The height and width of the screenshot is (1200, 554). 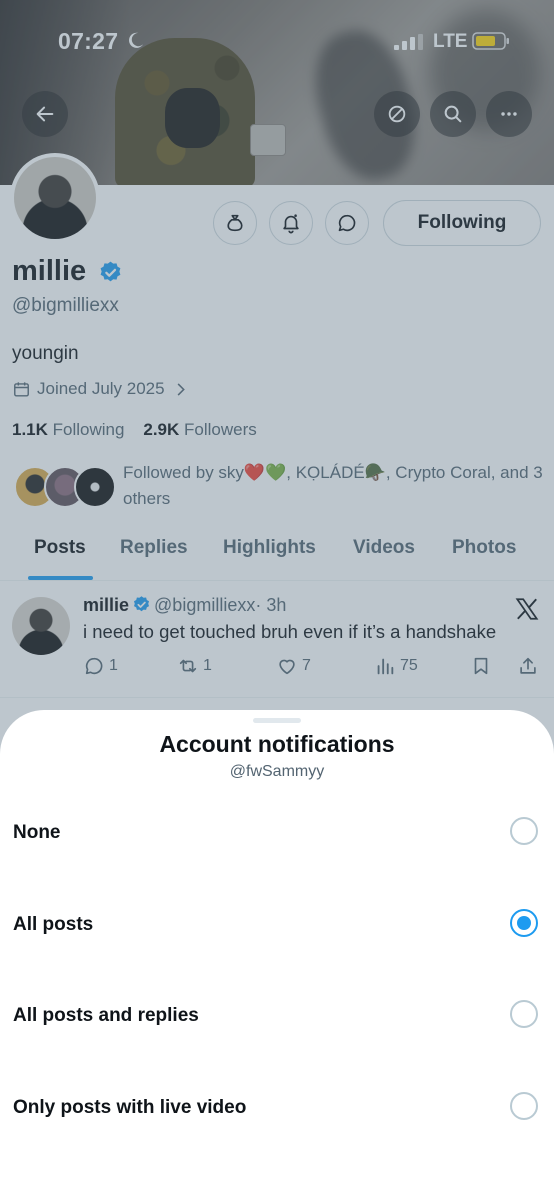 I want to click on option-label: All posts, so click(x=53, y=924).